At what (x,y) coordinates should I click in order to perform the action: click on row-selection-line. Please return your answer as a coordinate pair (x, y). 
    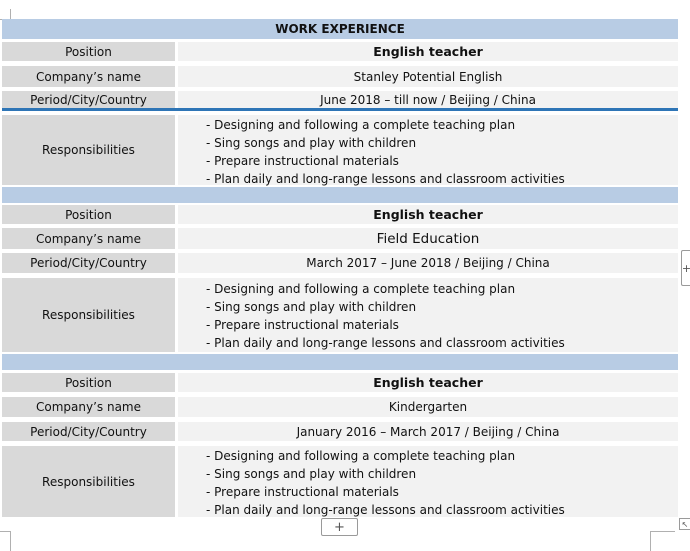
    Looking at the image, I should click on (340, 109).